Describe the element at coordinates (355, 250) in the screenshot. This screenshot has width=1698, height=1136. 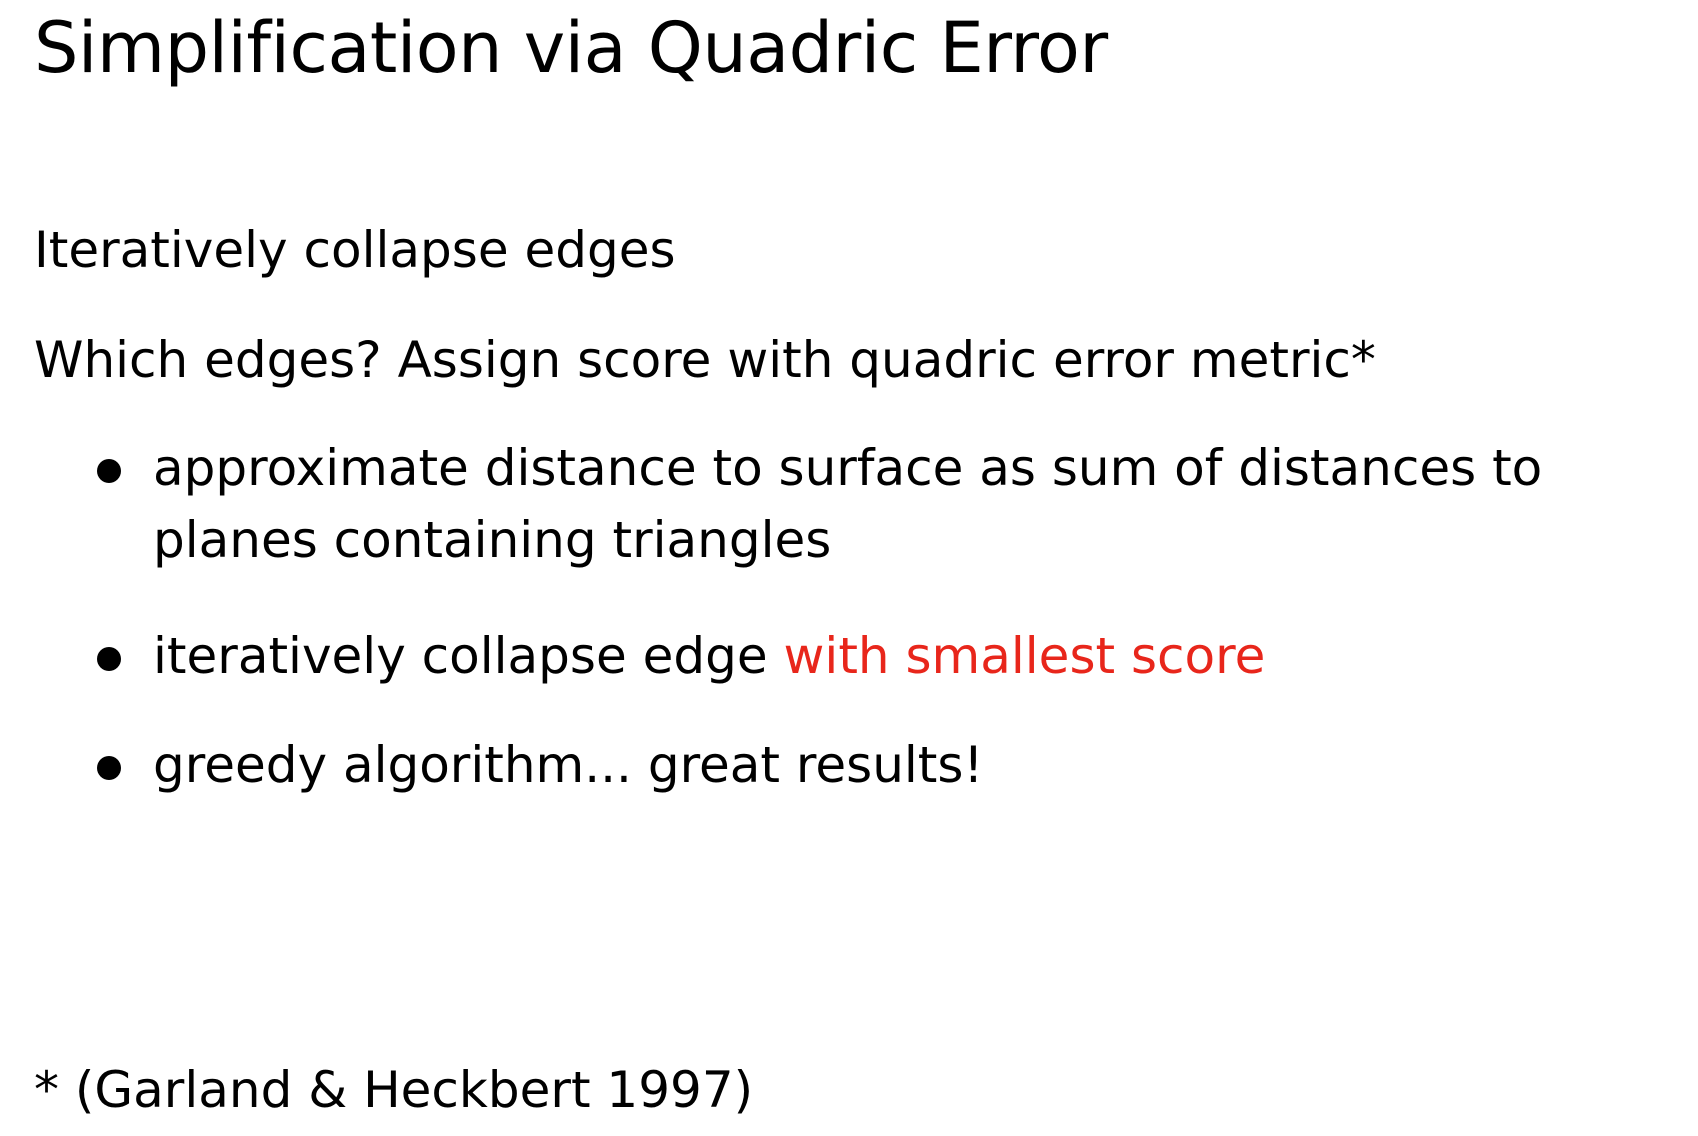
I see `body-line-collapse-edges: Iteratively collapse edges` at that location.